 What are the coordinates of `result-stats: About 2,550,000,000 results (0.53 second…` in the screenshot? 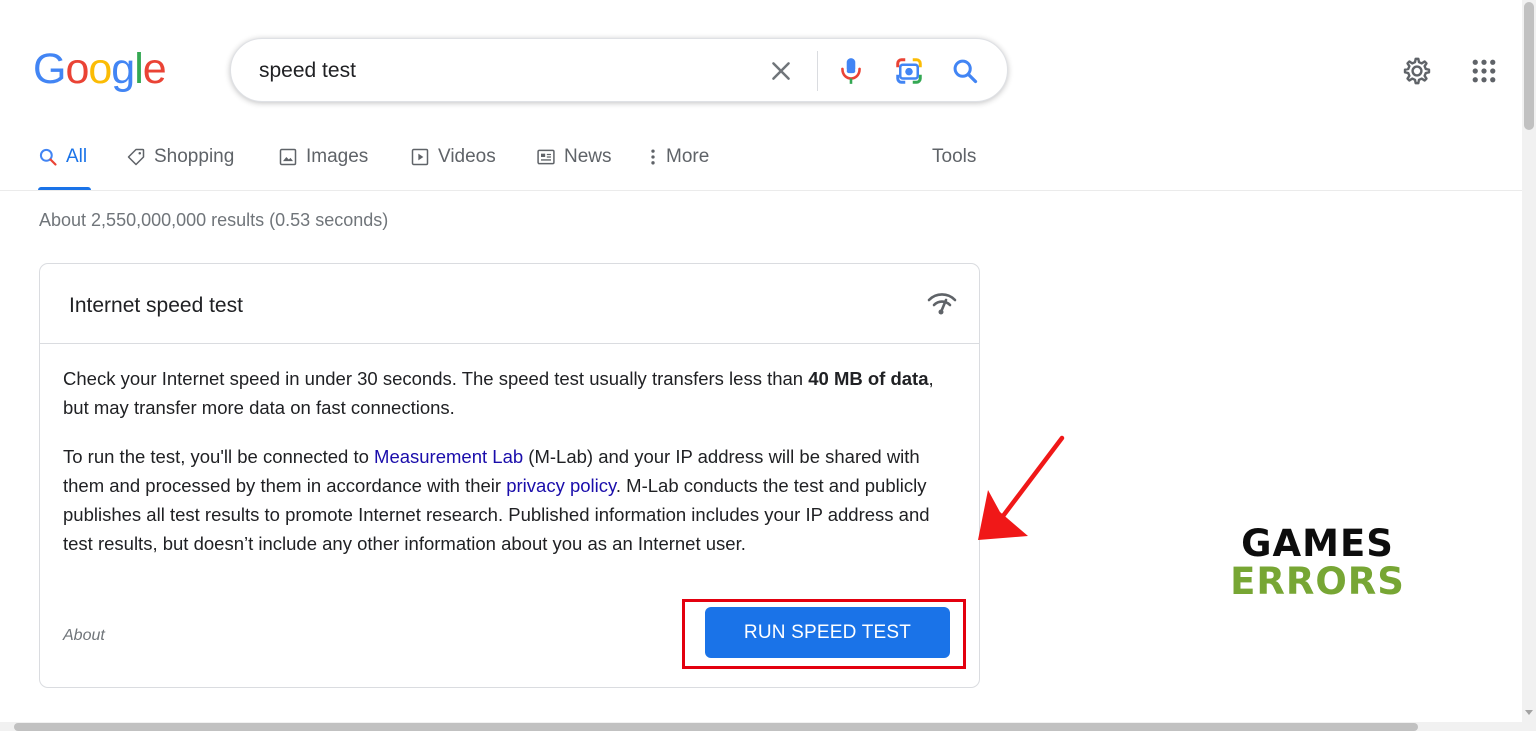 It's located at (214, 220).